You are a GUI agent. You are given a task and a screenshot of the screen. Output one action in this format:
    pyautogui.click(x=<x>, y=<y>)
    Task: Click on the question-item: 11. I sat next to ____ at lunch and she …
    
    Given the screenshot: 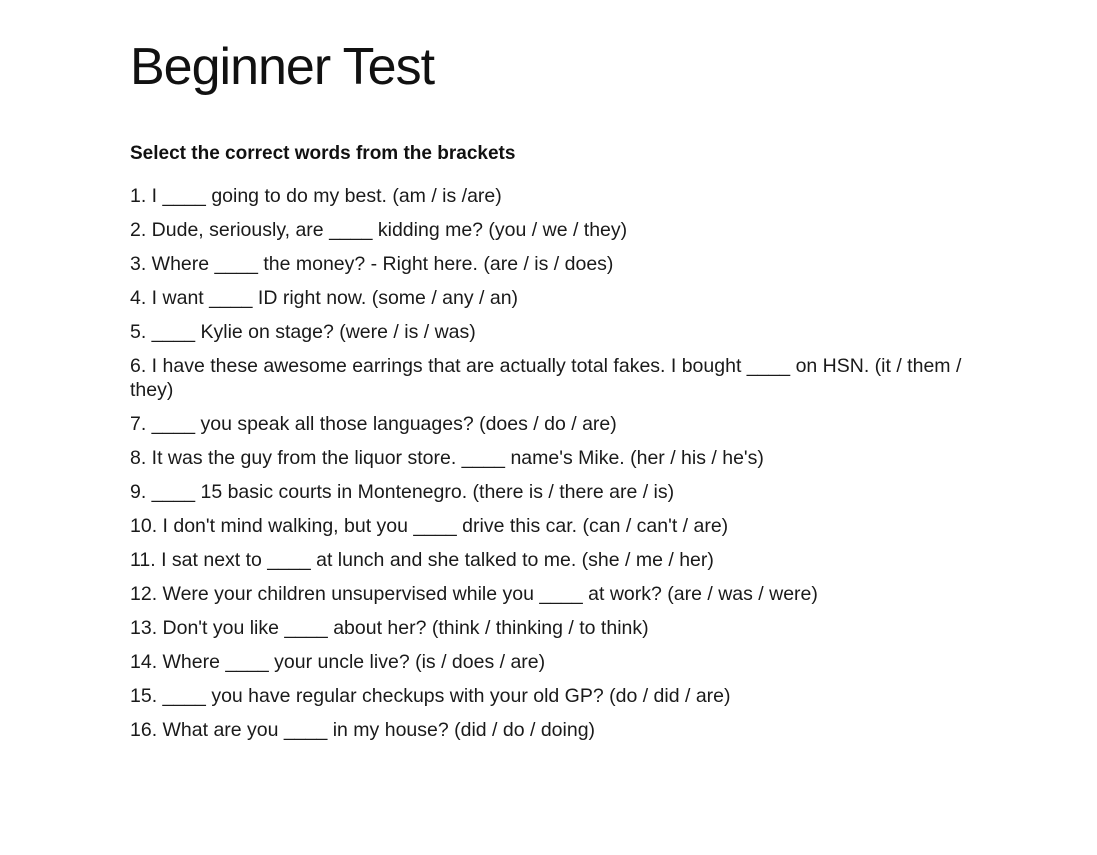 What is the action you would take?
    pyautogui.click(x=422, y=560)
    